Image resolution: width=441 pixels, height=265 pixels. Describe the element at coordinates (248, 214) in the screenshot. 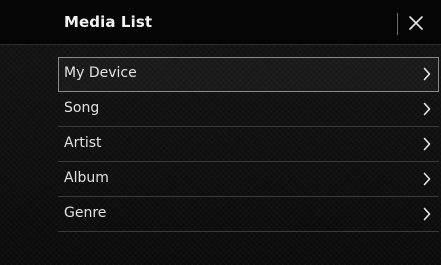

I see `list-item-genre: Genre` at that location.